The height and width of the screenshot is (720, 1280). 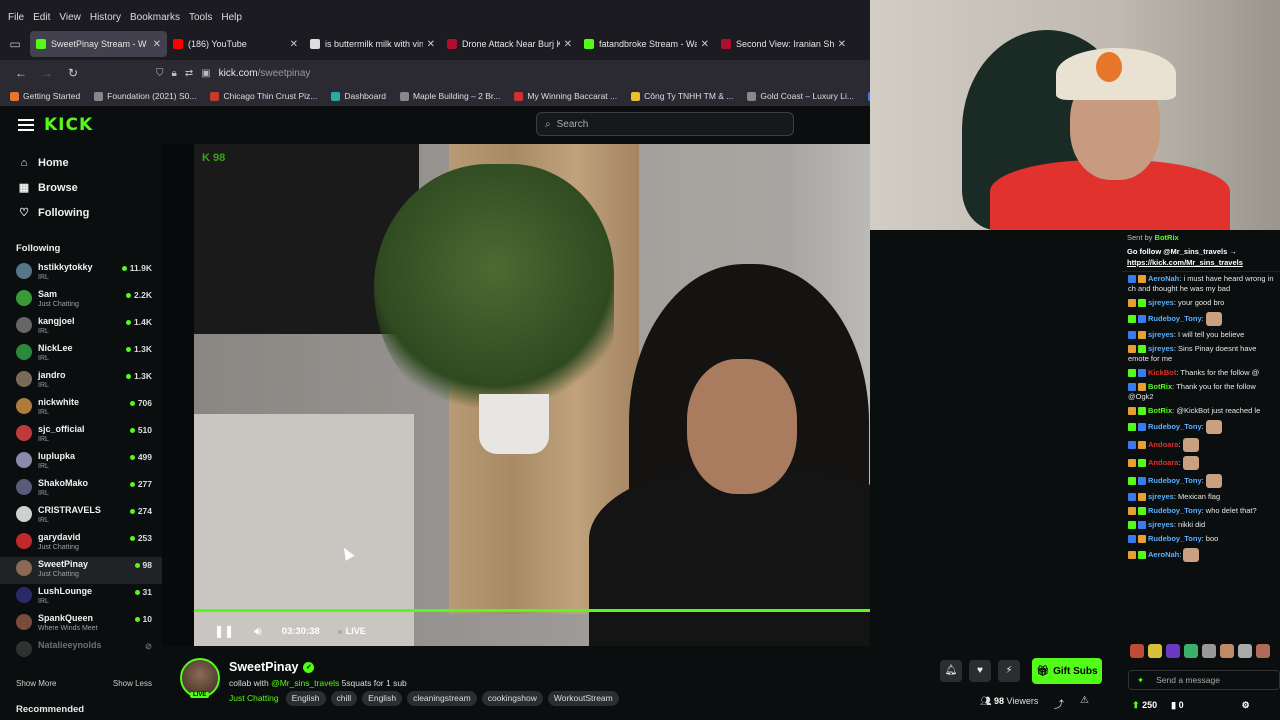 I want to click on bookmark-item: Dashboard, so click(x=358, y=96).